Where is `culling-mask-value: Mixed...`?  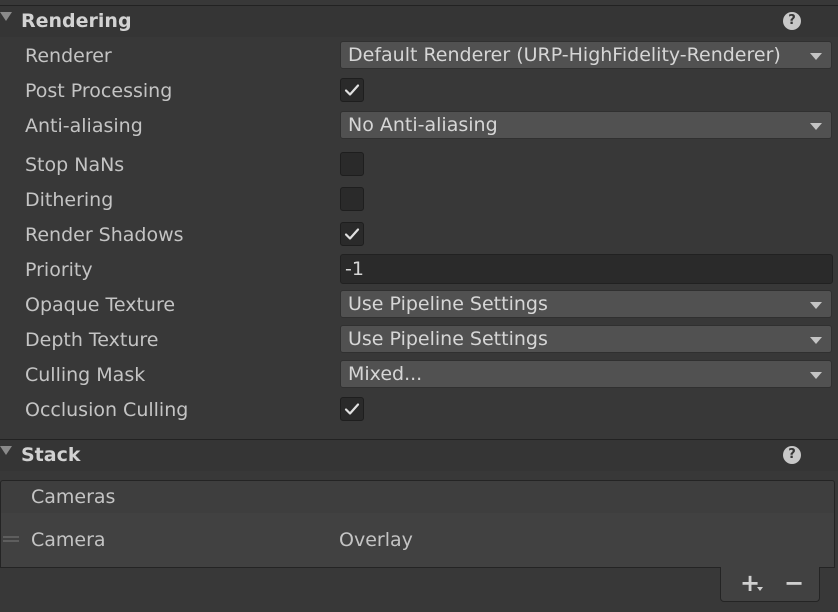
culling-mask-value: Mixed... is located at coordinates (385, 374).